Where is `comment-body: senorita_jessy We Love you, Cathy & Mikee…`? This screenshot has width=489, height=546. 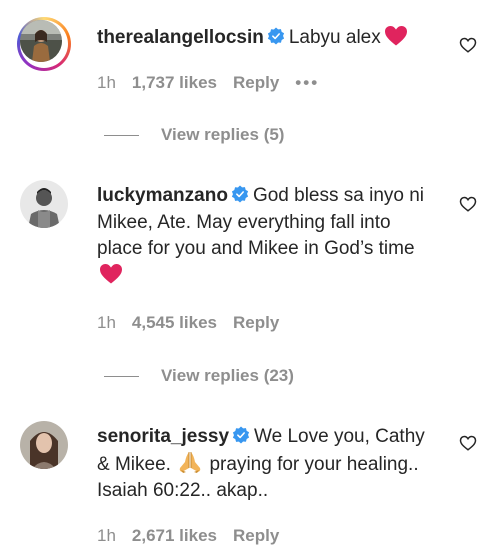 comment-body: senorita_jessy We Love you, Cathy & Mikee… is located at coordinates (267, 464).